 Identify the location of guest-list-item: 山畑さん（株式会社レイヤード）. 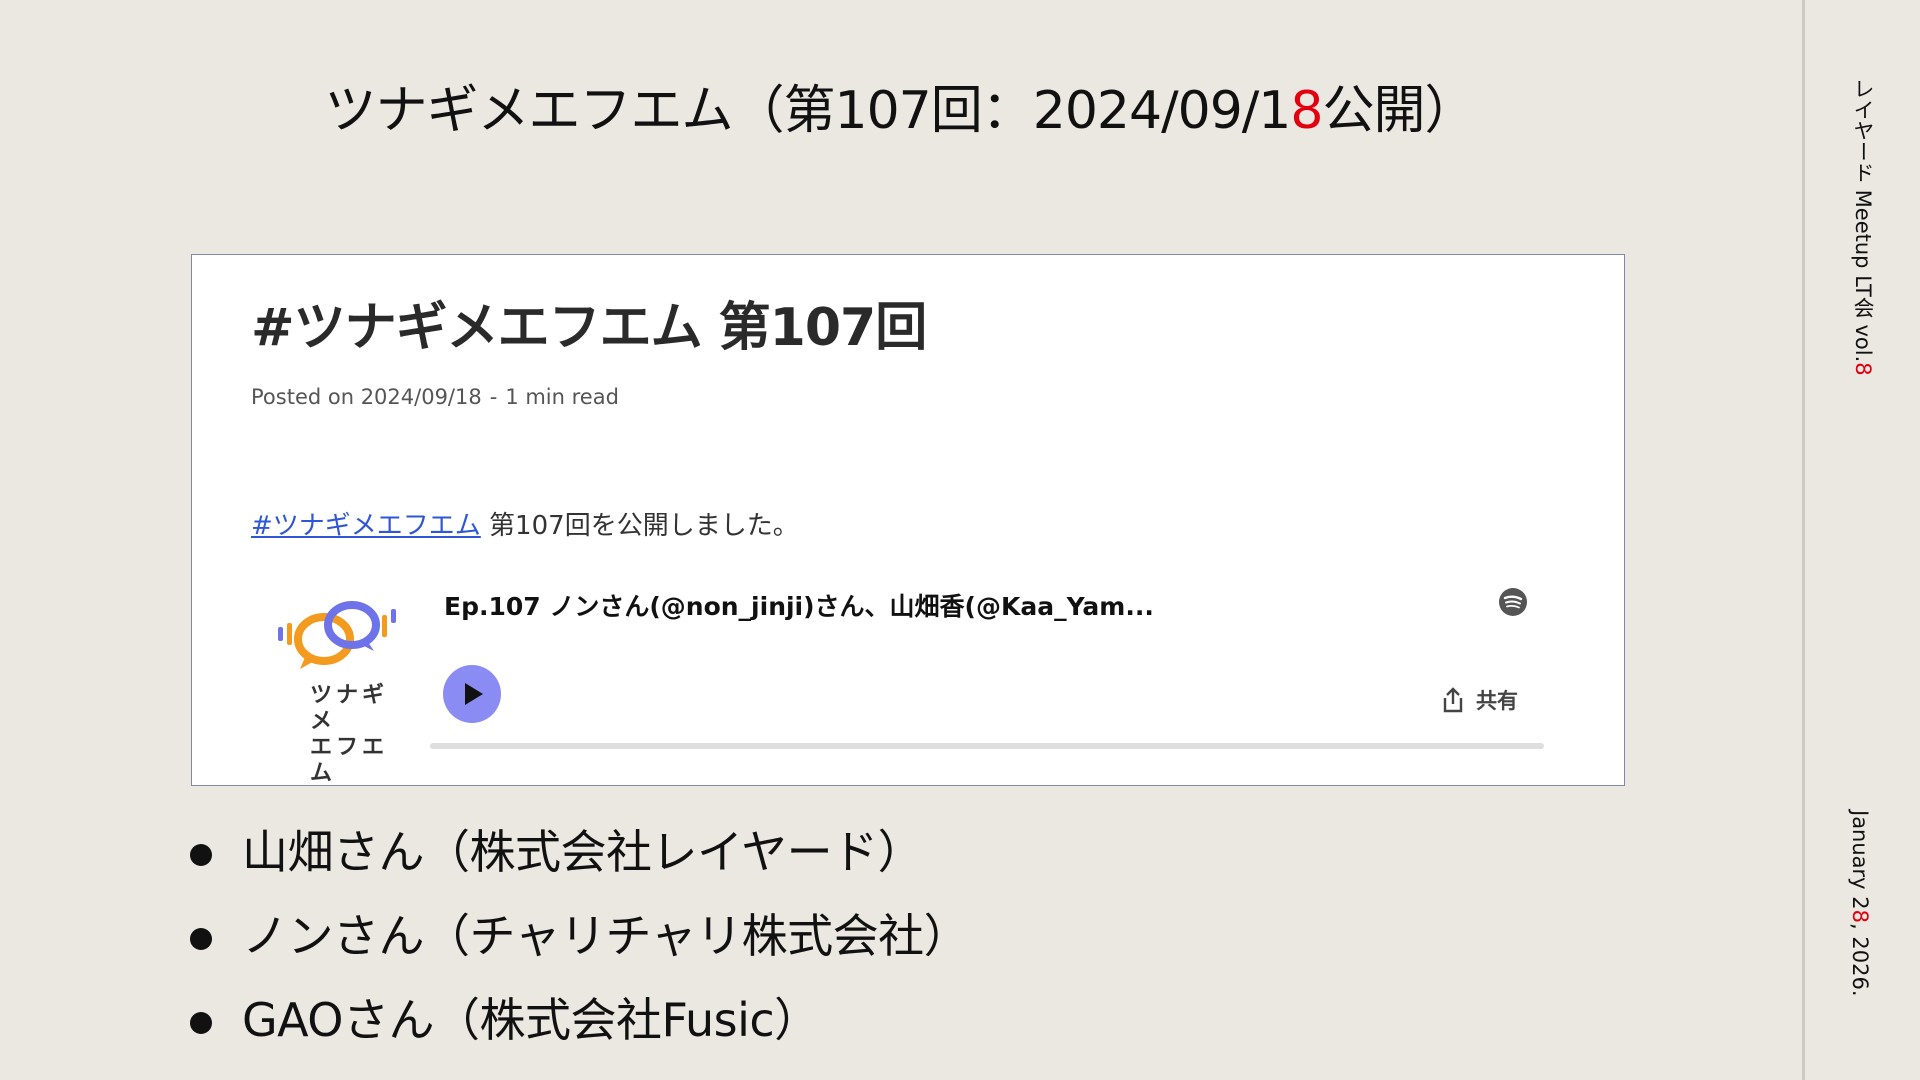
(579, 852).